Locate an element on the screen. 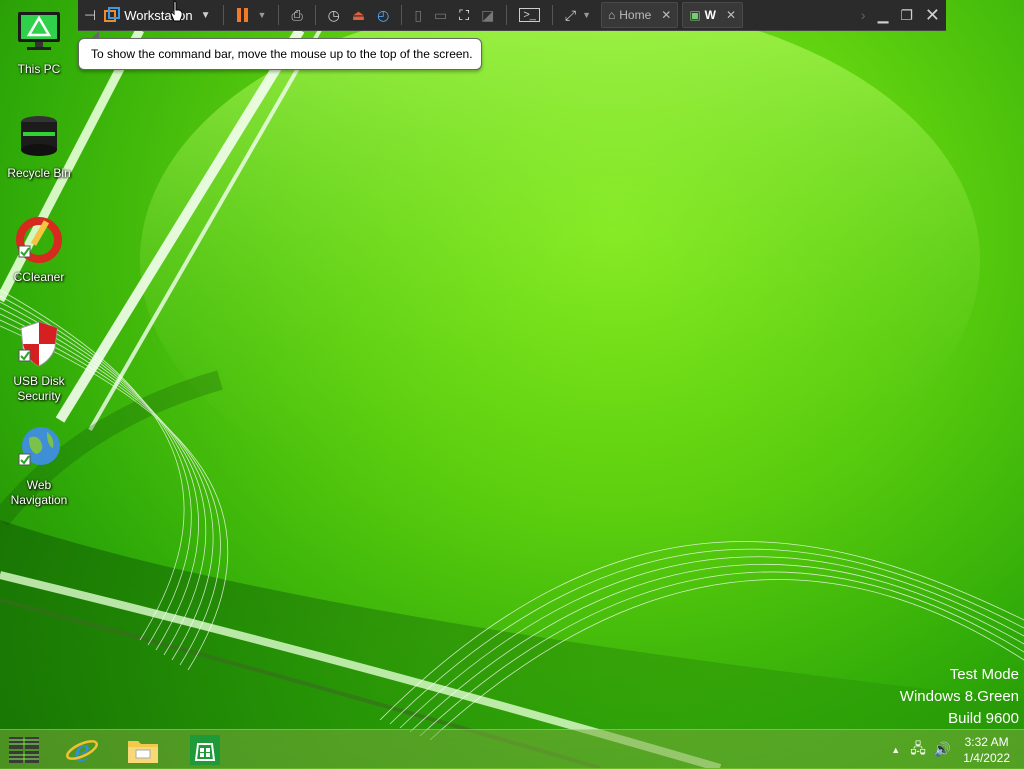  show-hidden-icons-button: ▲ is located at coordinates (895, 750).